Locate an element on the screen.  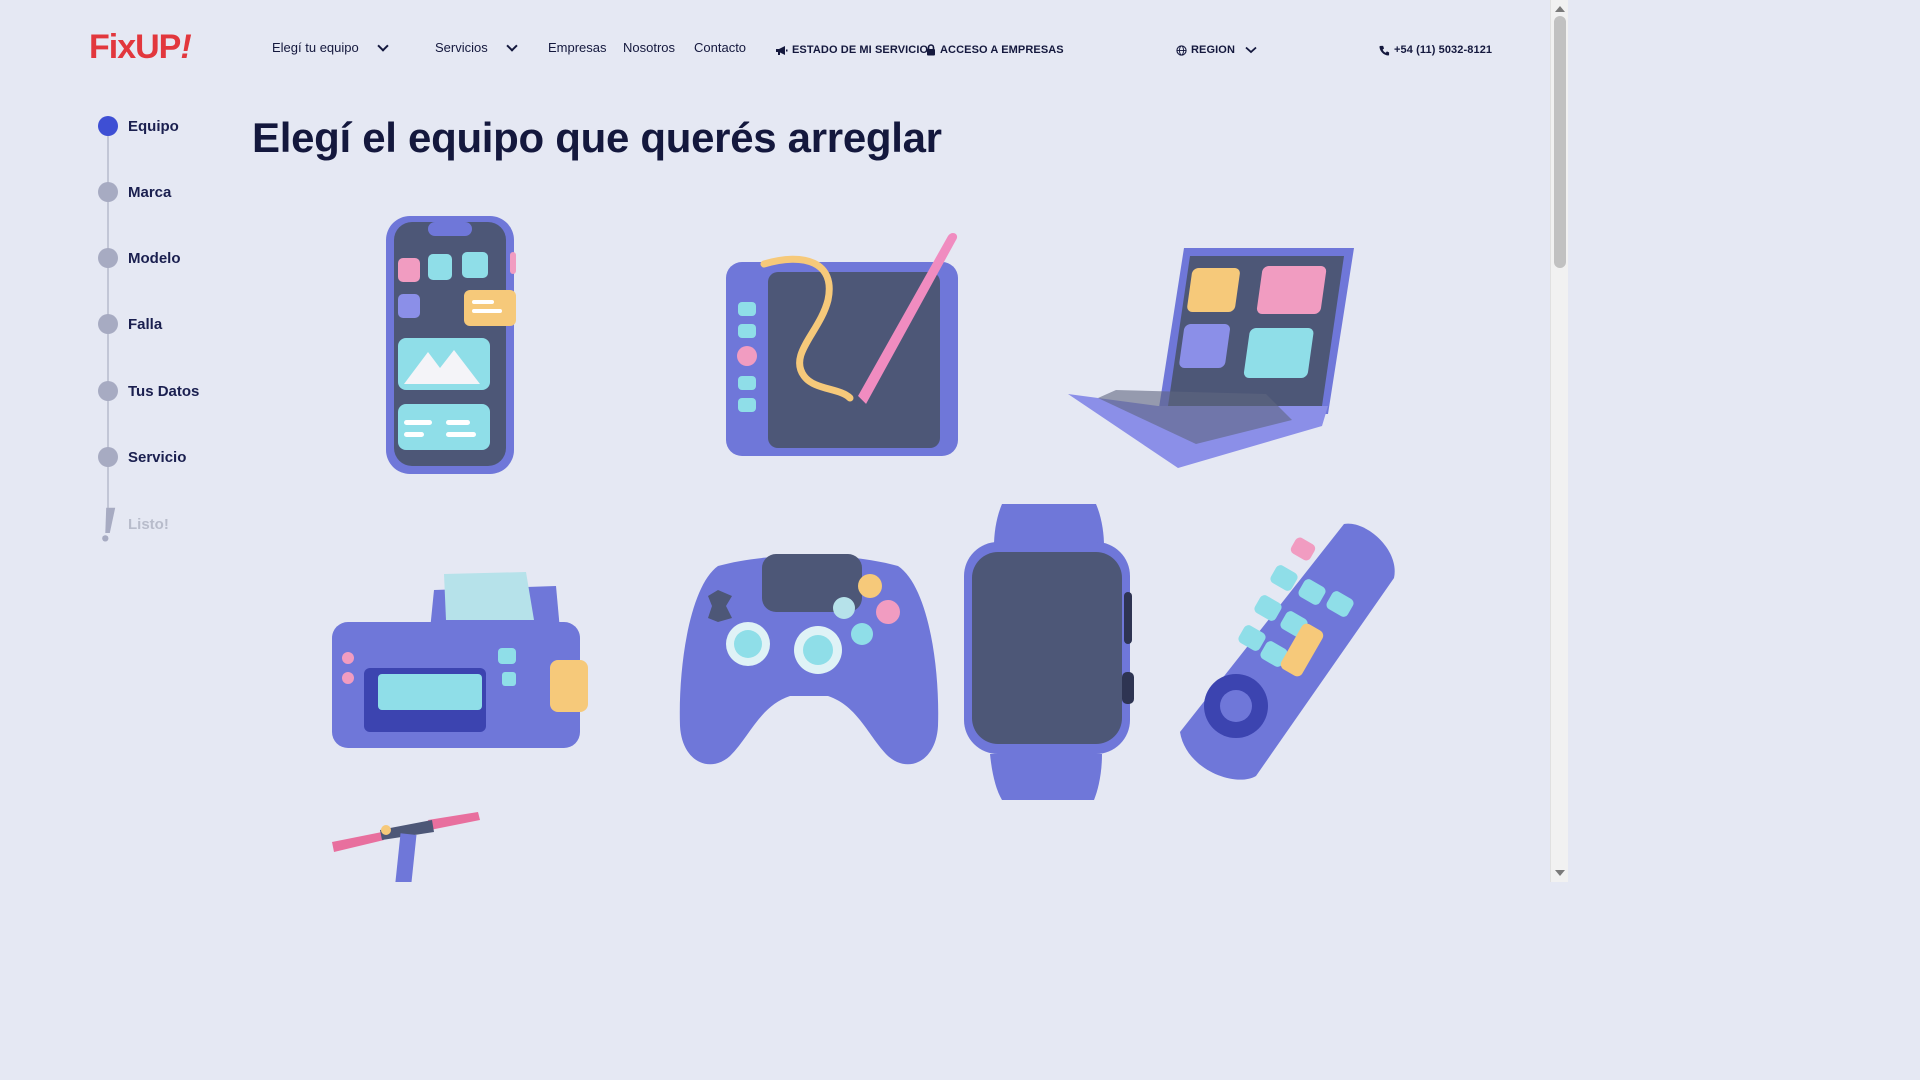
step-servicio: Servicio is located at coordinates (141, 457).